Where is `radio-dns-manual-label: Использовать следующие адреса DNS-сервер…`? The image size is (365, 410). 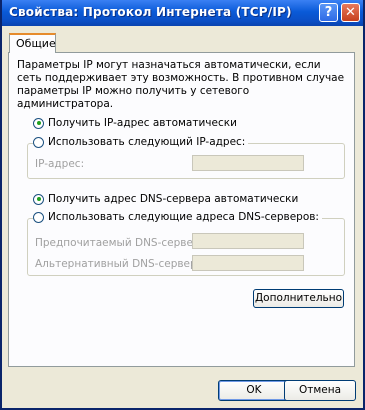
radio-dns-manual-label: Использовать следующие адреса DNS-сервер… is located at coordinates (183, 217).